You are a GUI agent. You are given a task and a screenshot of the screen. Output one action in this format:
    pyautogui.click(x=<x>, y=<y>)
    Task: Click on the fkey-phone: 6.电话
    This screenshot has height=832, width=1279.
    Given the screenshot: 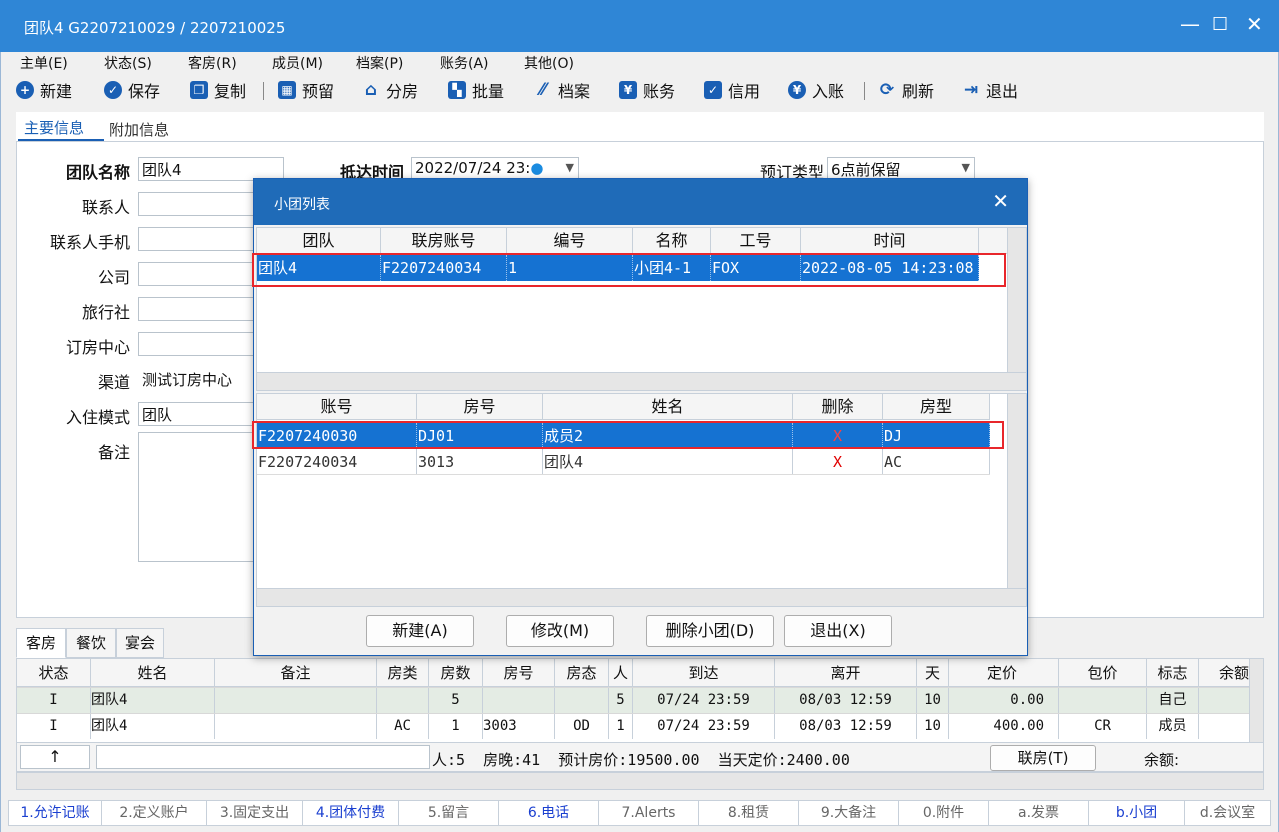 What is the action you would take?
    pyautogui.click(x=549, y=813)
    